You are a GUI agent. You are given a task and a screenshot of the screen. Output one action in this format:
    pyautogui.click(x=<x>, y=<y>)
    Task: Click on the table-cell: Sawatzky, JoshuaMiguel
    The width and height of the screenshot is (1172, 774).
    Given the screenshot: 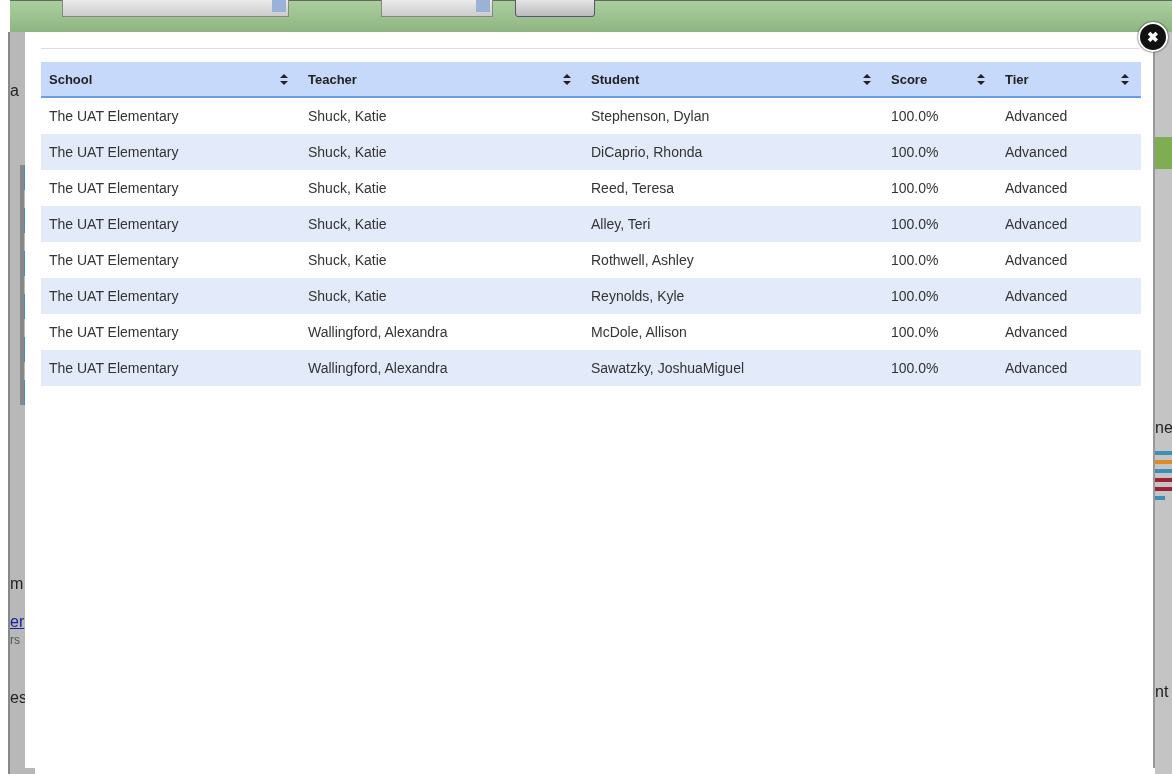 What is the action you would take?
    pyautogui.click(x=733, y=368)
    